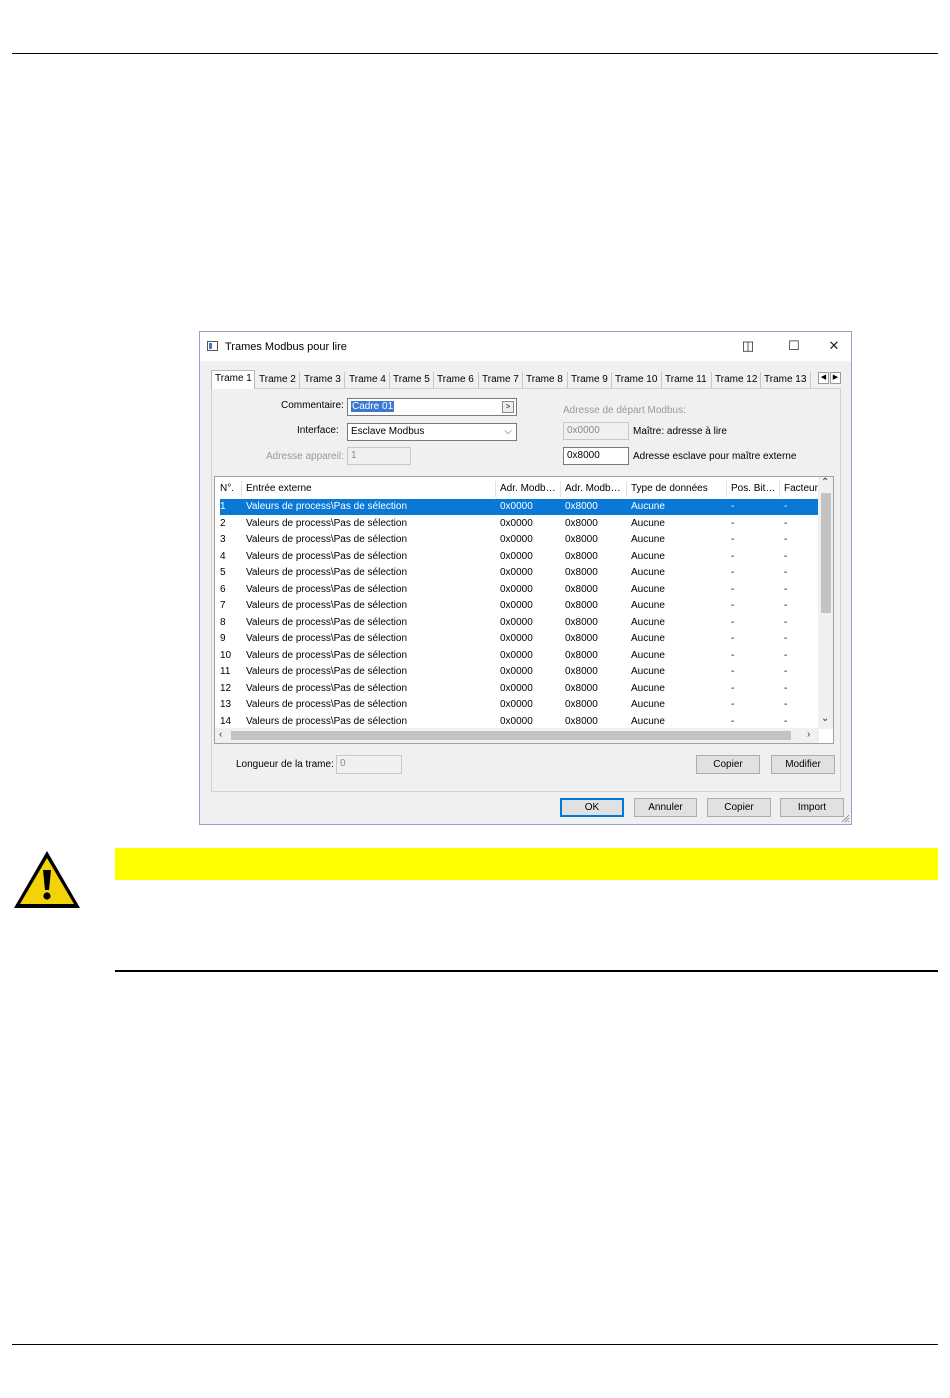 The image size is (950, 1398). Describe the element at coordinates (592, 807) in the screenshot. I see `ok-button: OK` at that location.